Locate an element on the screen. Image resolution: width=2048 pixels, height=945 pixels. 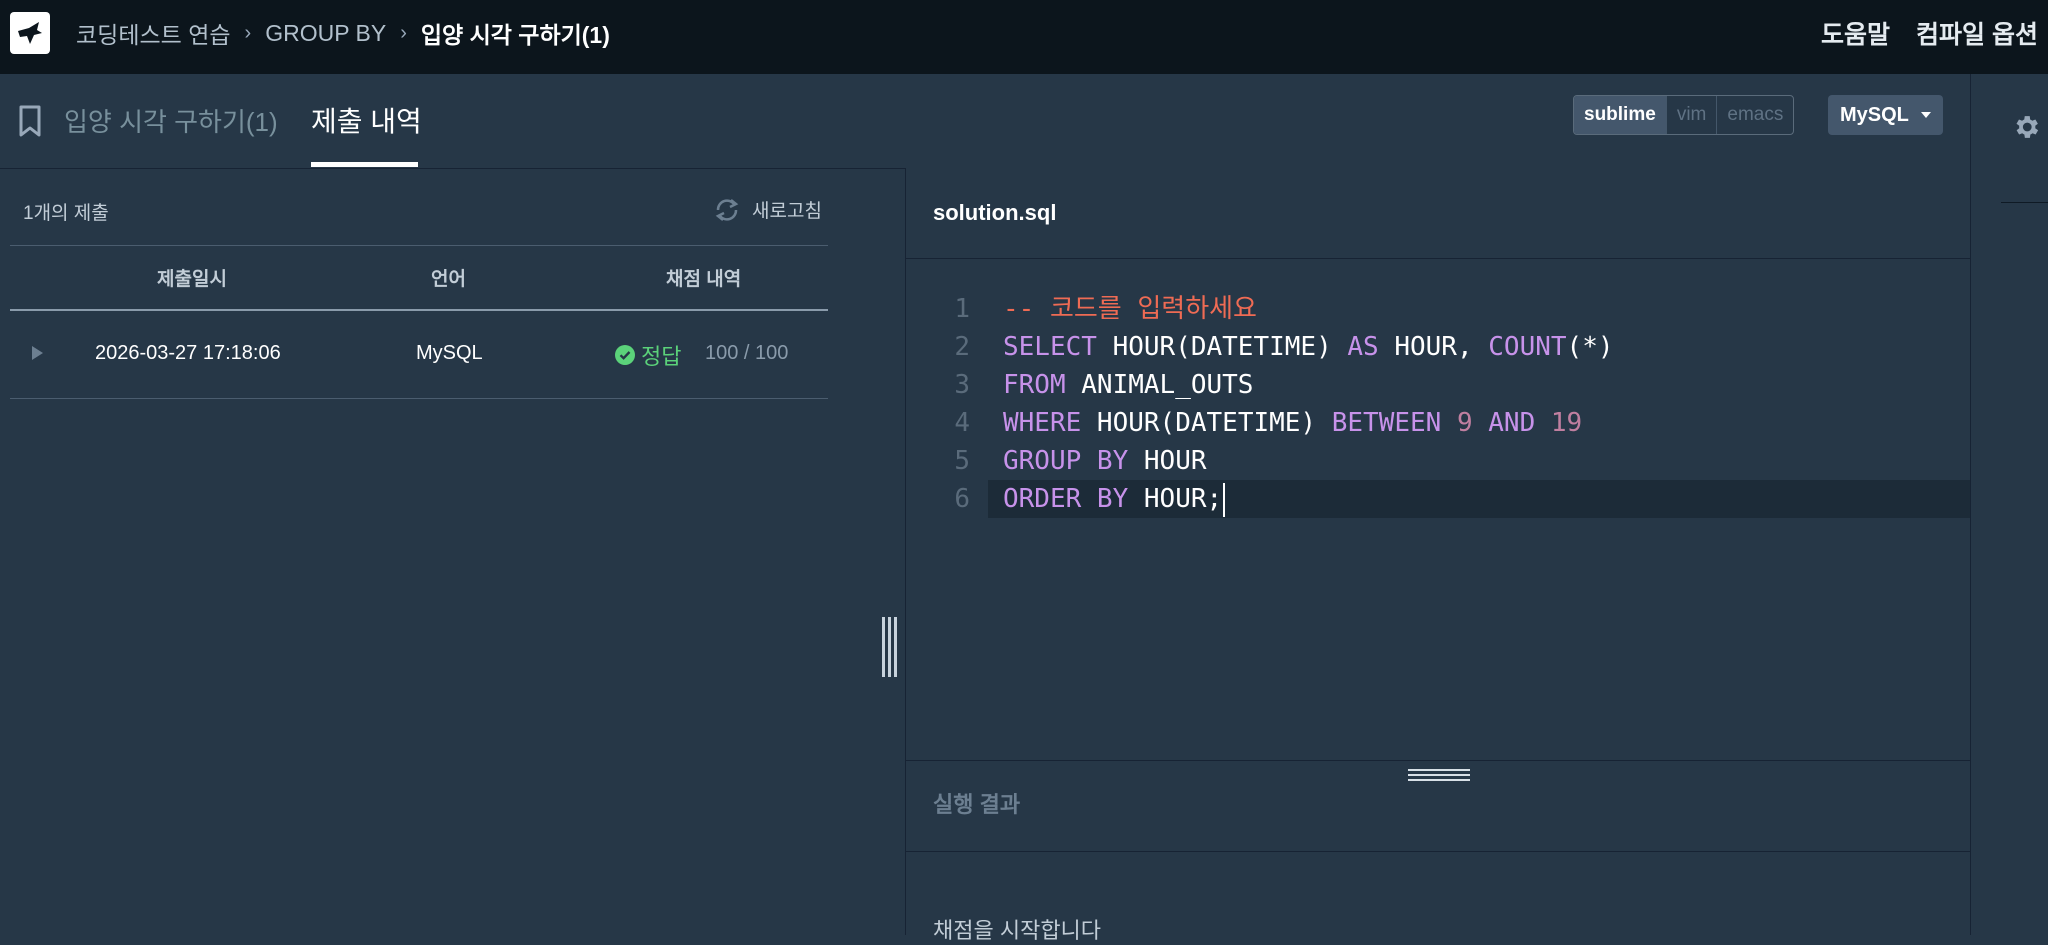
submission-language: MySQL is located at coordinates (449, 353).